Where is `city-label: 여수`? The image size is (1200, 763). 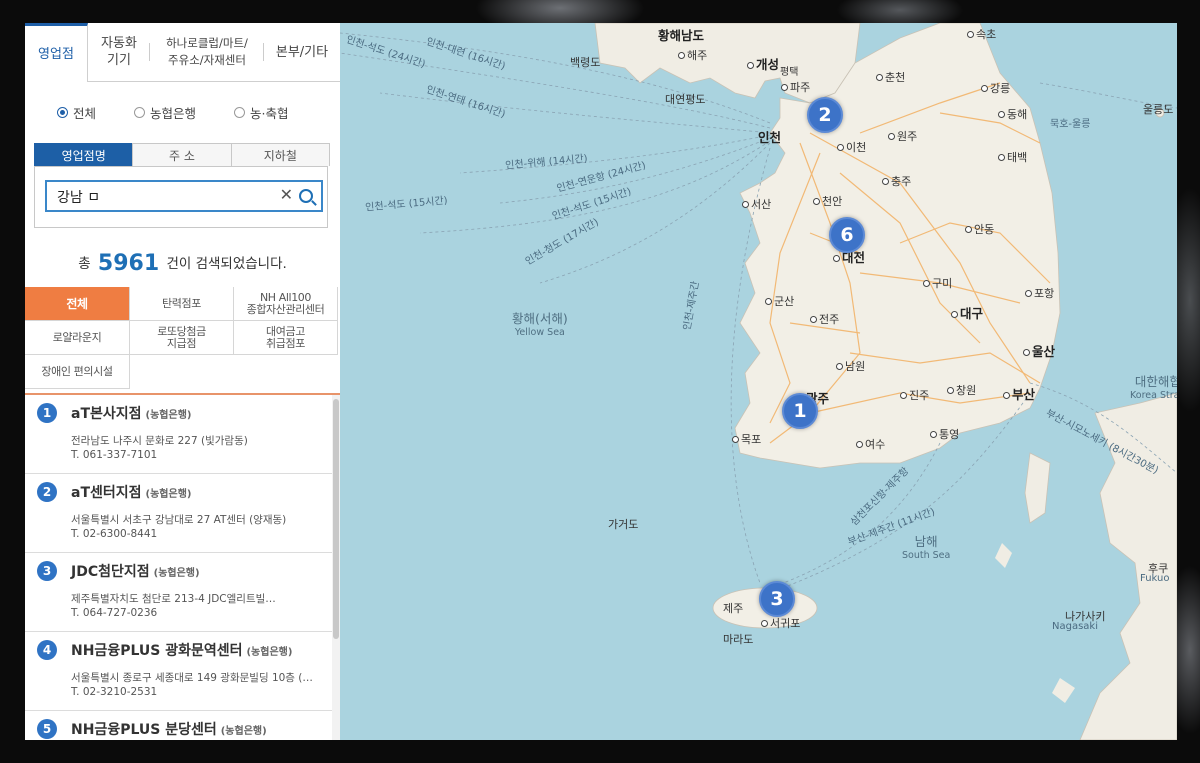 city-label: 여수 is located at coordinates (870, 444).